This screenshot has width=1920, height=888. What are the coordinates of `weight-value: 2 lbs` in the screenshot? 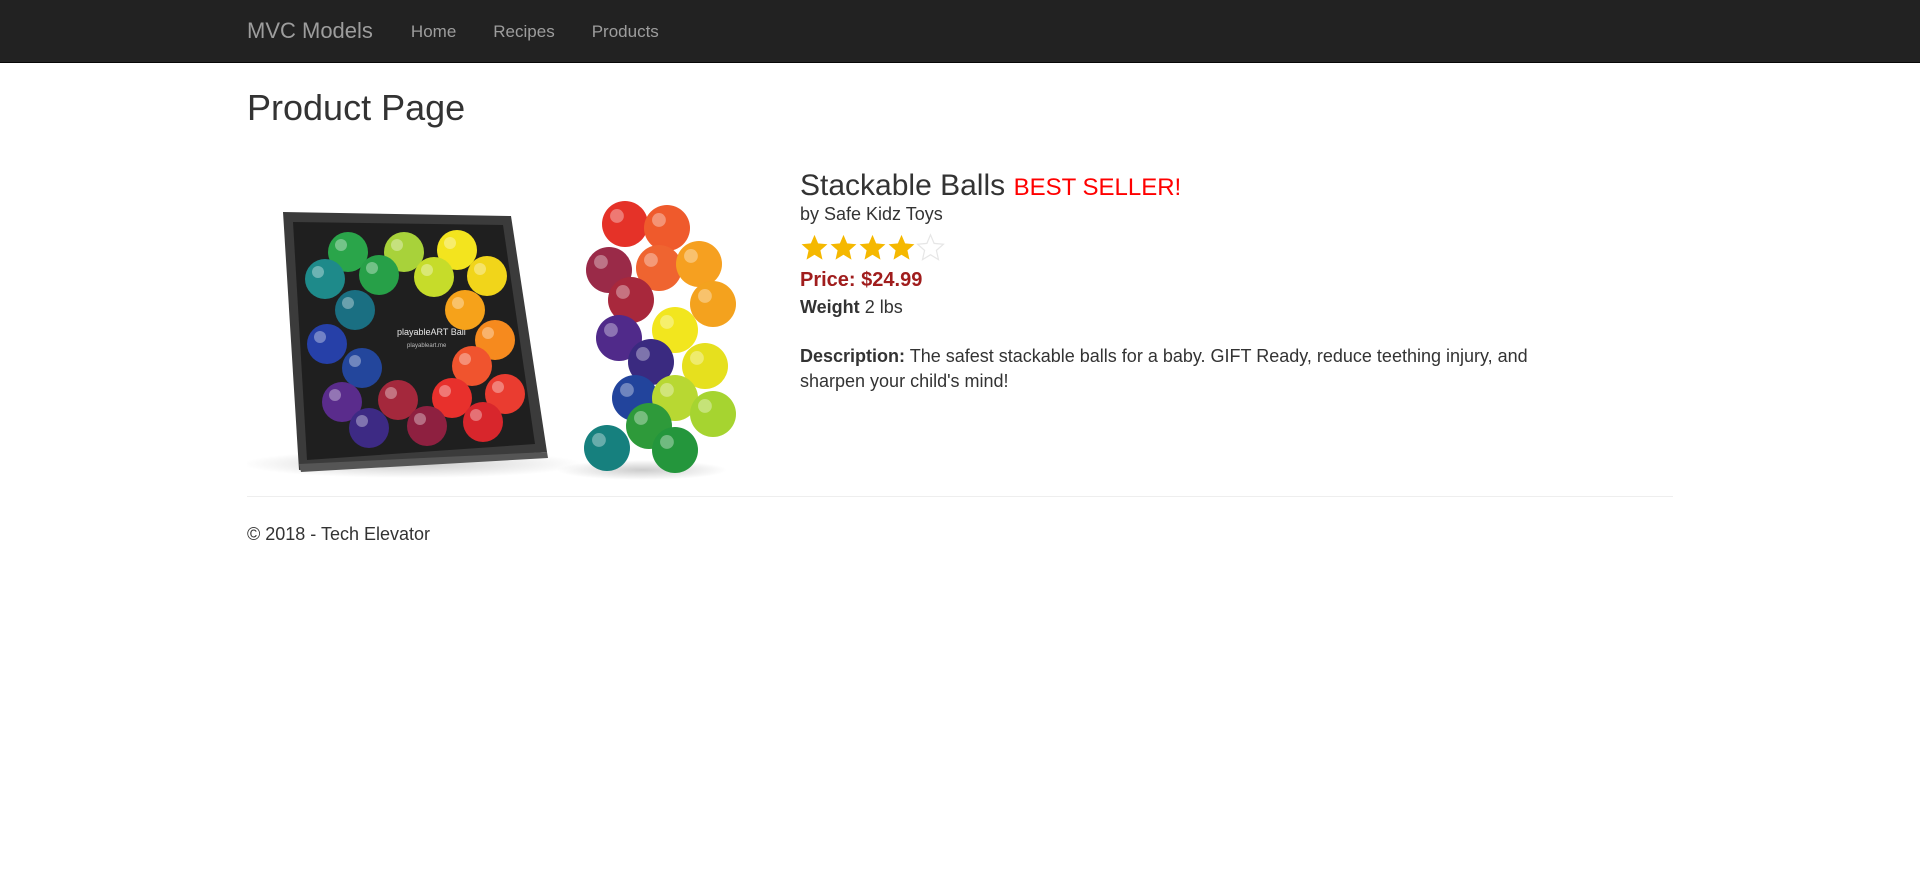 It's located at (883, 306).